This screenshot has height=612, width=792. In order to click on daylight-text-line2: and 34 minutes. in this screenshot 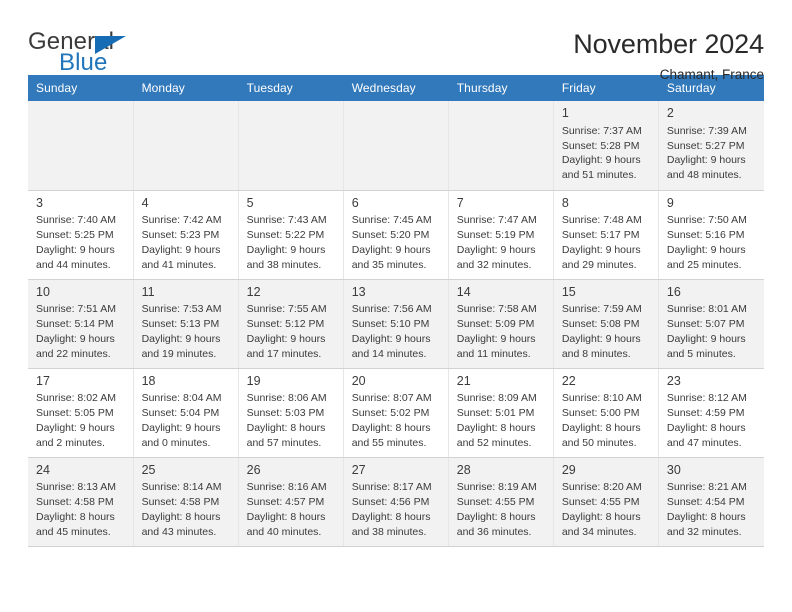, I will do `click(599, 531)`.